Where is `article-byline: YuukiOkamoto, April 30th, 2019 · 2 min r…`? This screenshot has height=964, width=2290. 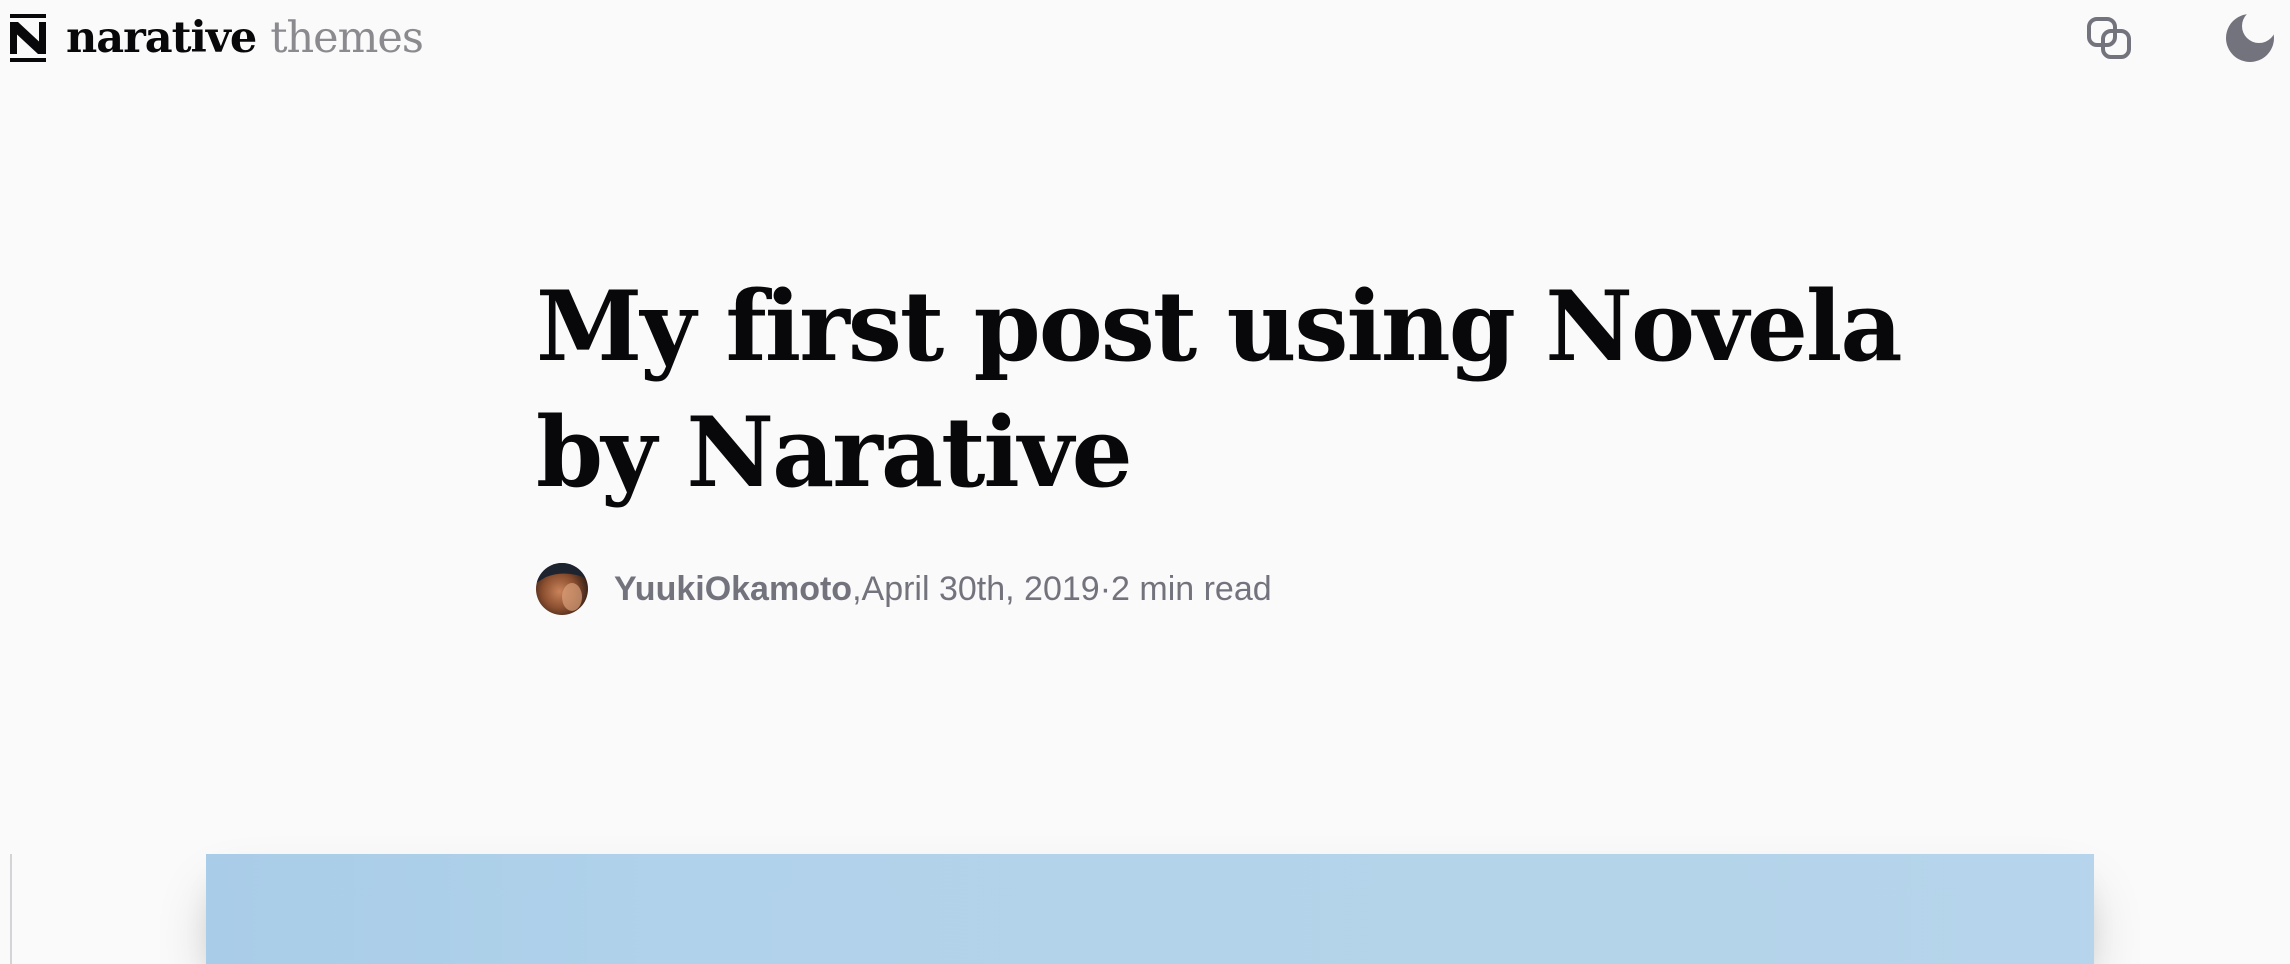
article-byline: YuukiOkamoto, April 30th, 2019 · 2 min r… is located at coordinates (904, 589).